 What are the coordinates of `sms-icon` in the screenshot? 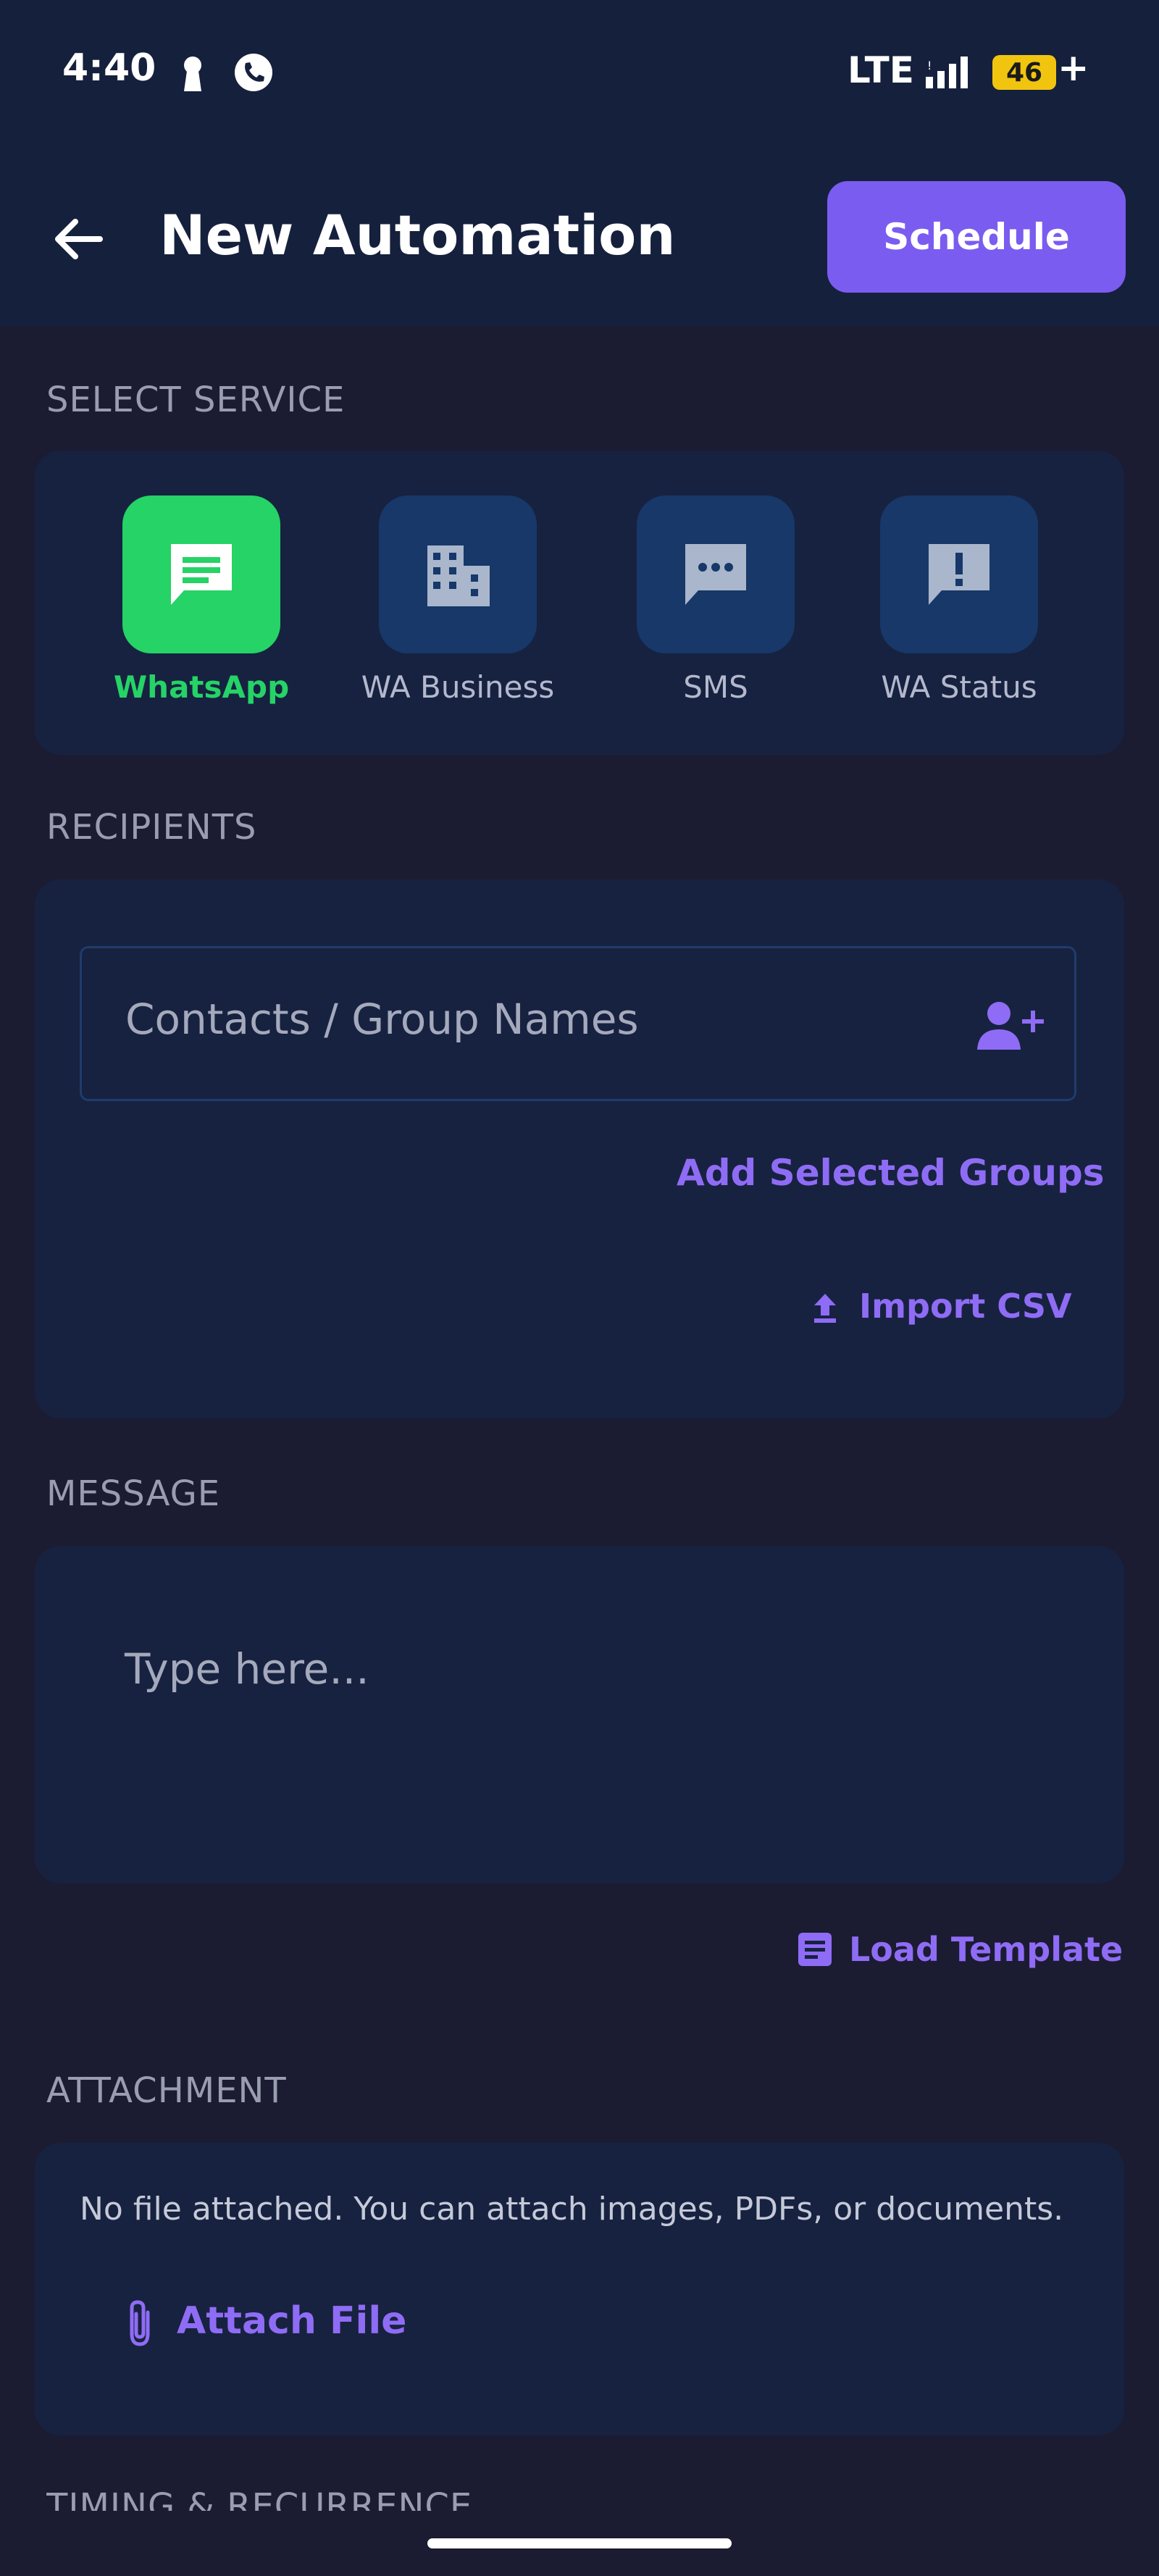 It's located at (715, 574).